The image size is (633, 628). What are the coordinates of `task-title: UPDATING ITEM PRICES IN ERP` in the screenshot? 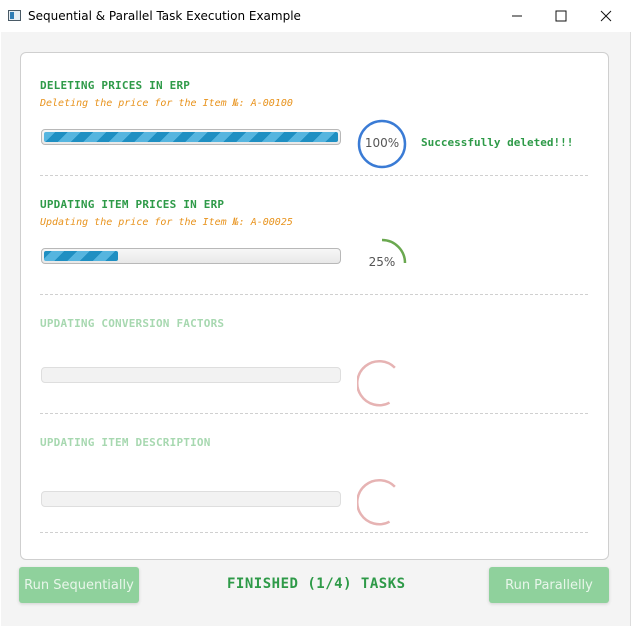 It's located at (132, 204).